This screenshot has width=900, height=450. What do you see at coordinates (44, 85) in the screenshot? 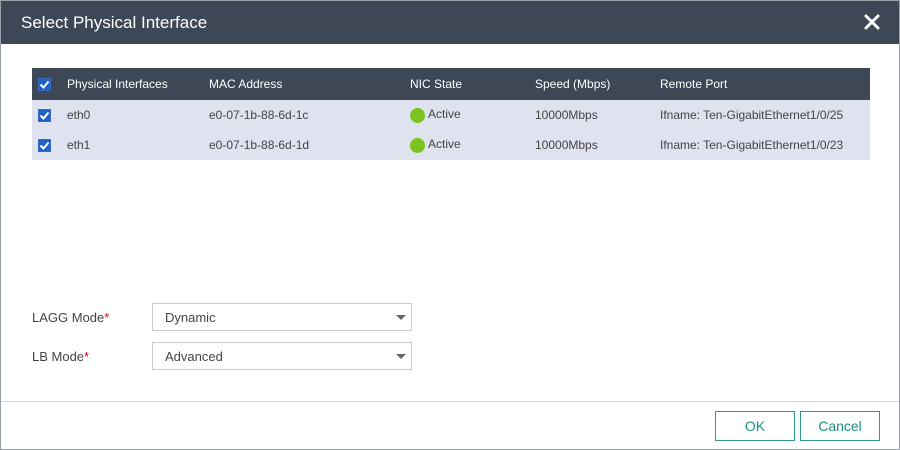
I see `select-all-checkbox` at bounding box center [44, 85].